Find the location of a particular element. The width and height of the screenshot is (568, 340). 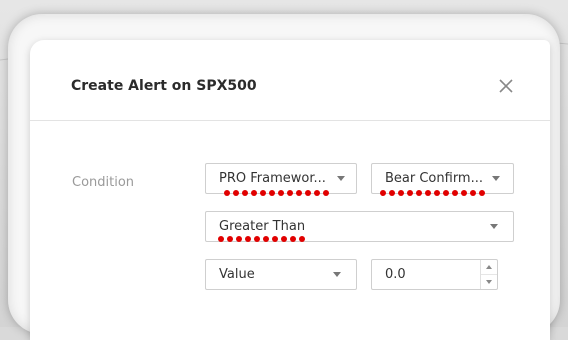

stepper-down-button is located at coordinates (489, 282).